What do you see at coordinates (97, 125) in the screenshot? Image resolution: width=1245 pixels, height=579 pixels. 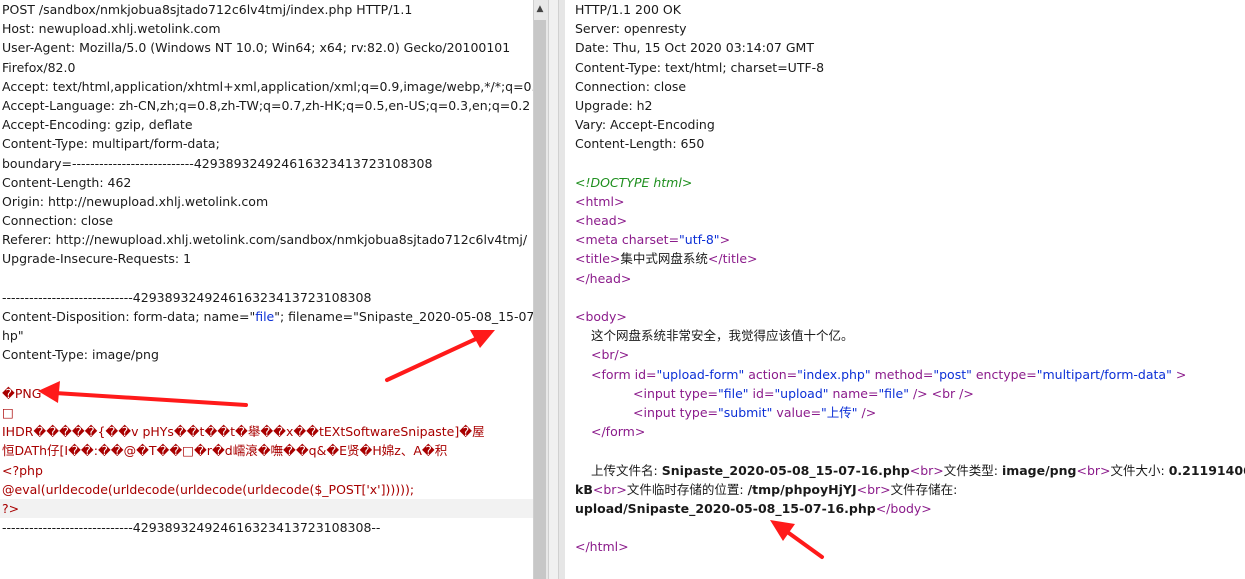 I see `request-line: Accept-Encoding: gzip, deflate` at bounding box center [97, 125].